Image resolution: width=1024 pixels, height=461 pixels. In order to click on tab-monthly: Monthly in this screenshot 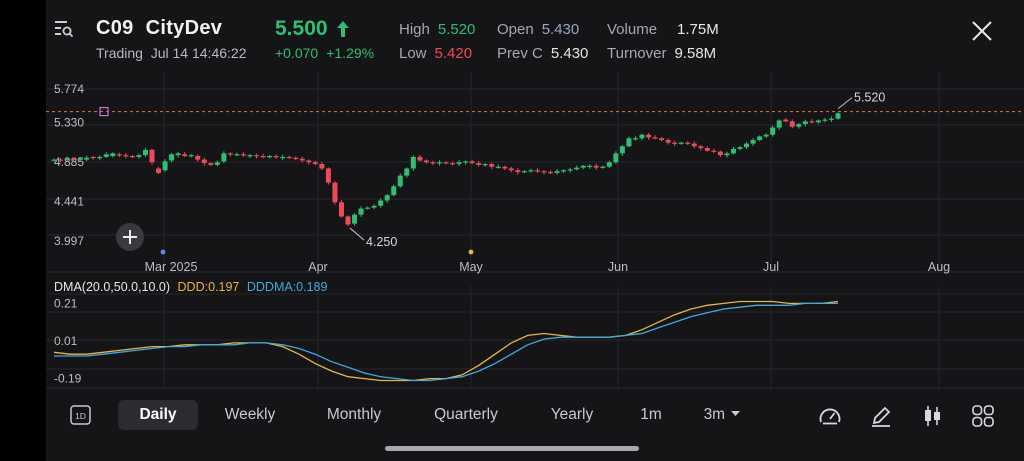, I will do `click(354, 415)`.